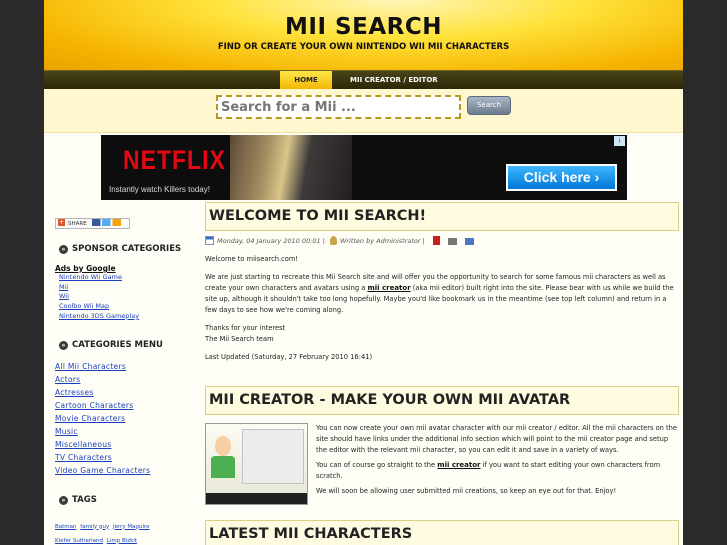  What do you see at coordinates (334, 240) in the screenshot?
I see `author-icon` at bounding box center [334, 240].